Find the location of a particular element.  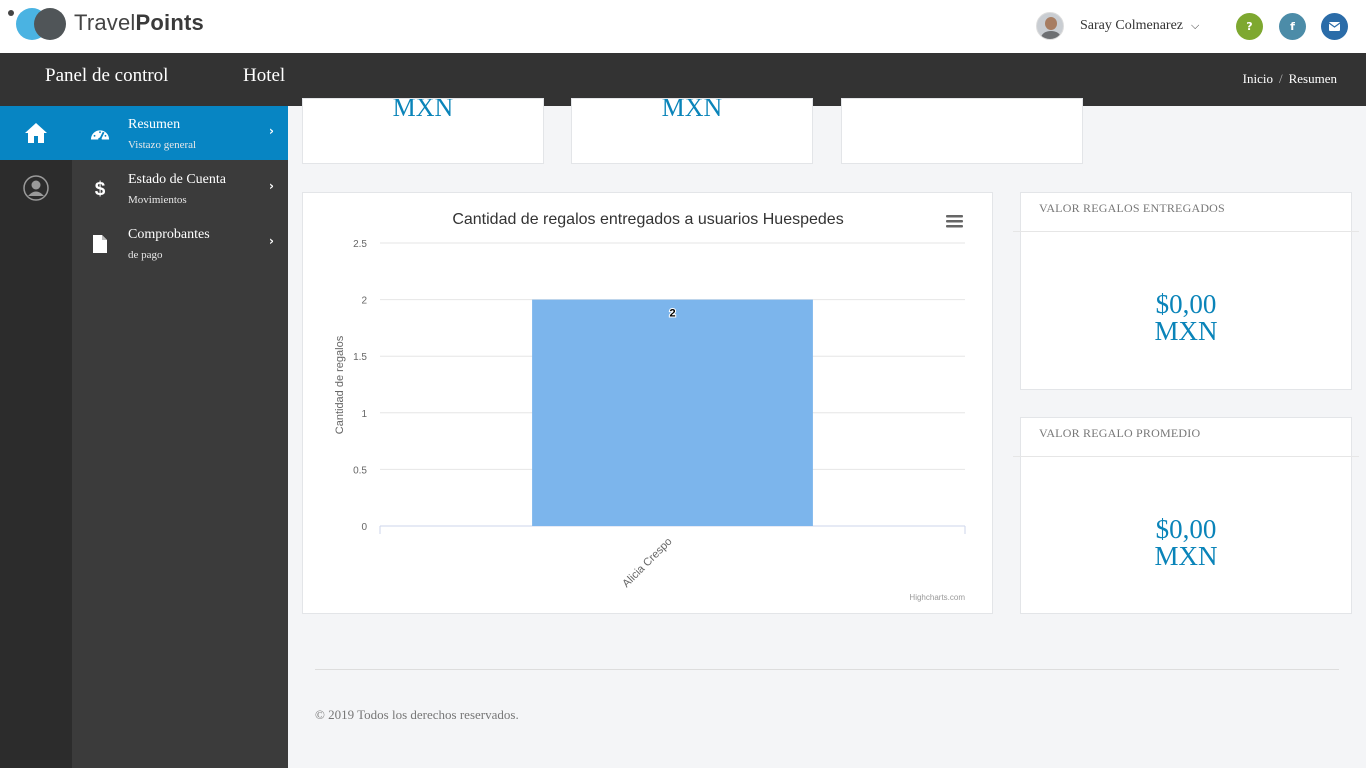

top-bar: TravelPoints Saray Colmenarez ⌵ ? f is located at coordinates (683, 26).